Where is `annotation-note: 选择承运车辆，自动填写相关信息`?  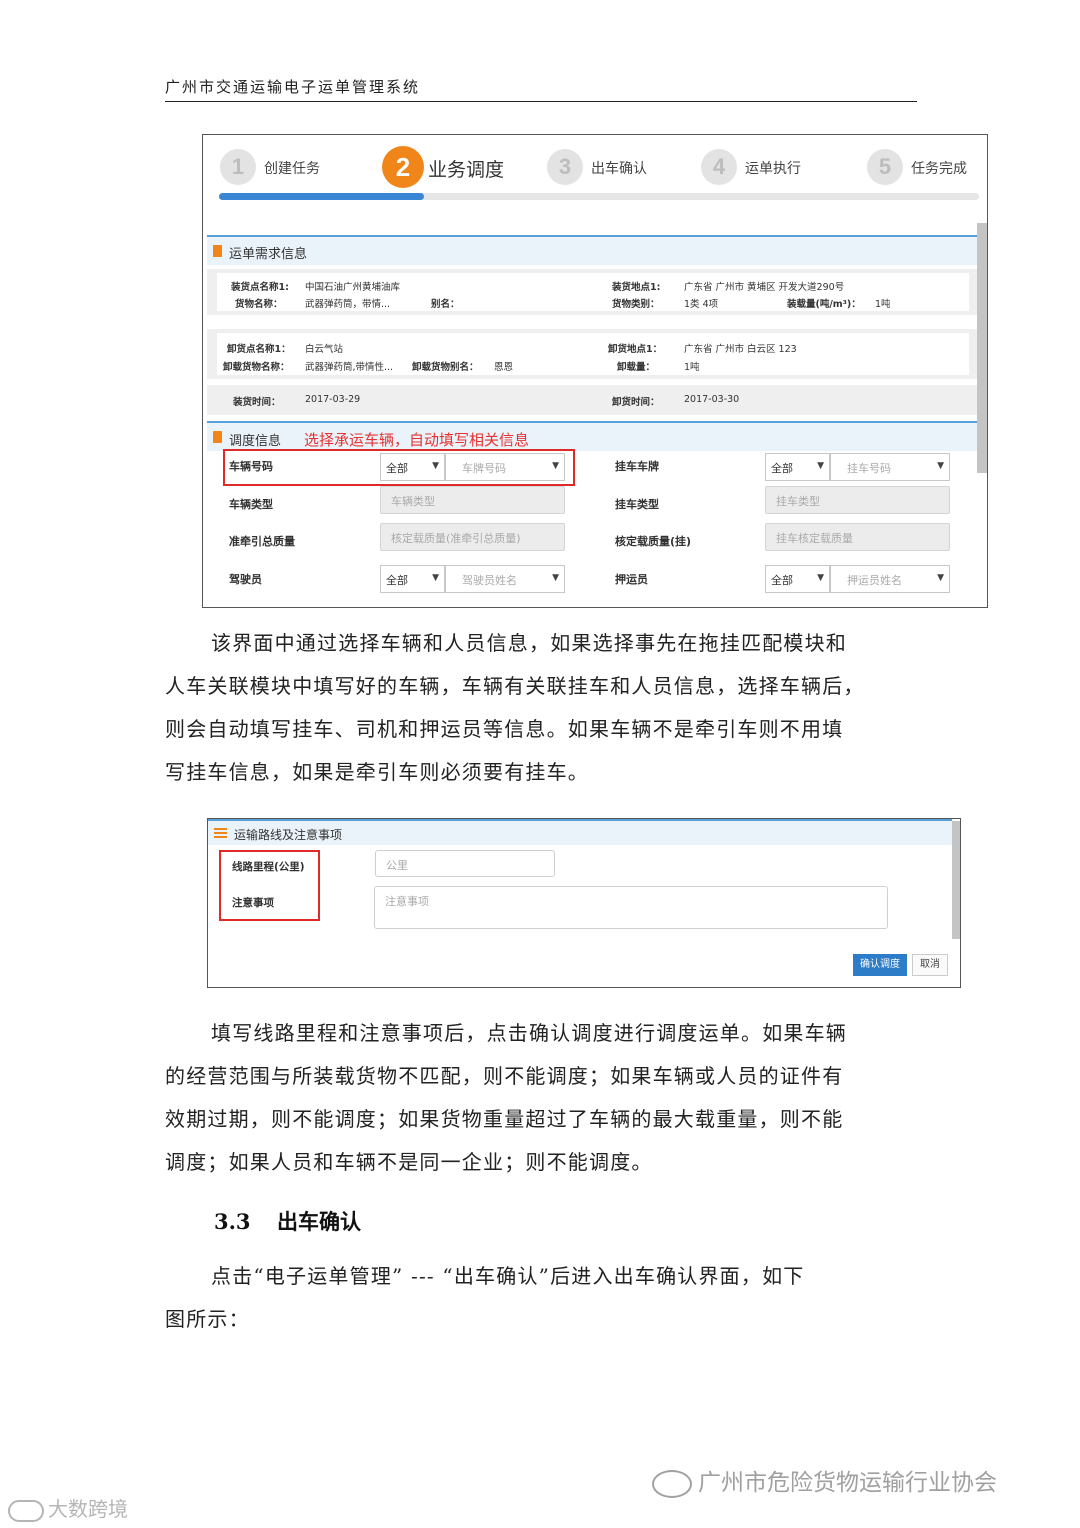 annotation-note: 选择承运车辆，自动填写相关信息 is located at coordinates (417, 440).